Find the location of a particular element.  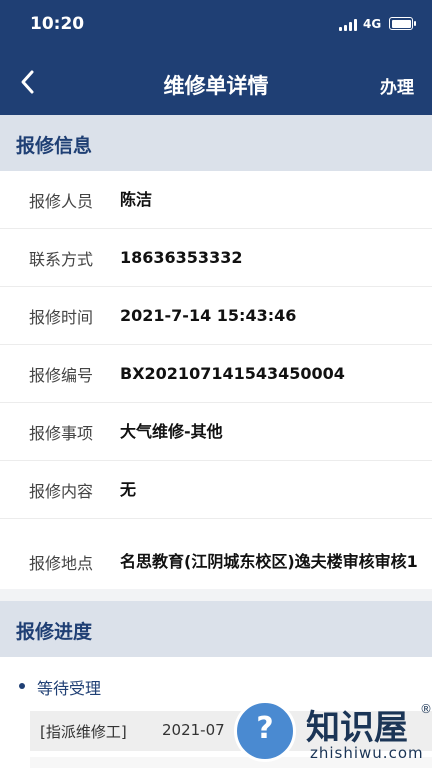

progress-section-header: 报修进度 is located at coordinates (216, 629).